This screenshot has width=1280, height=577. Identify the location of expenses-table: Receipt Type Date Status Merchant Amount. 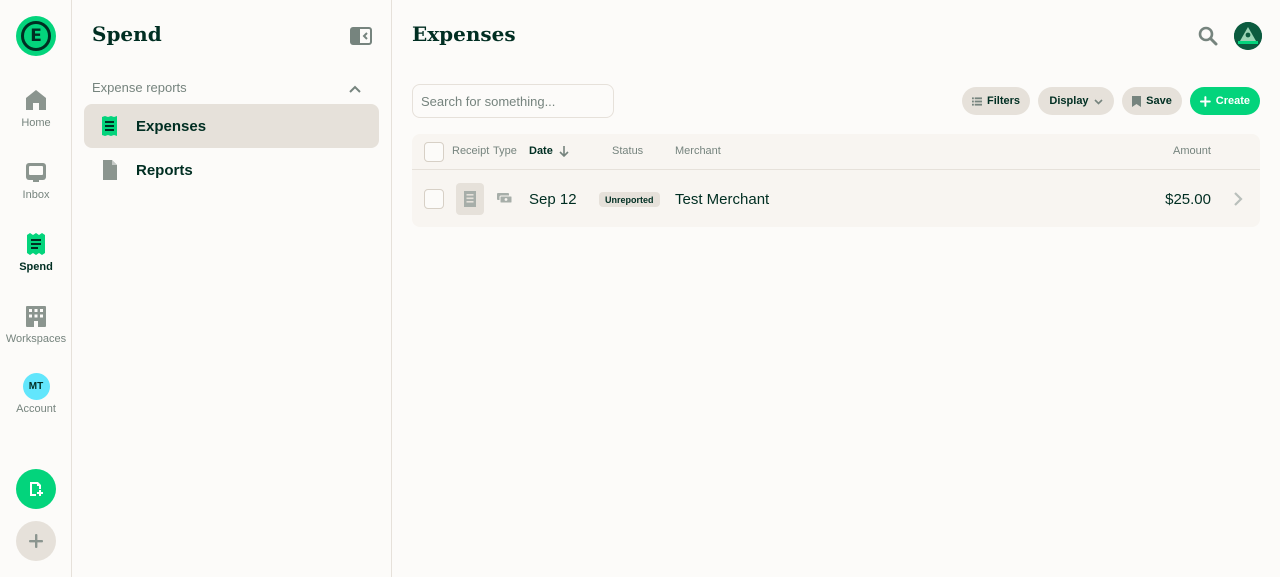
(836, 180).